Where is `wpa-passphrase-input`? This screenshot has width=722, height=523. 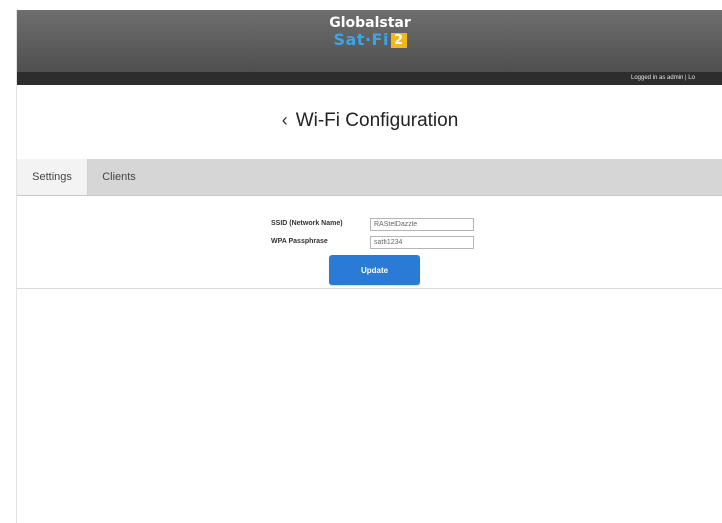 wpa-passphrase-input is located at coordinates (422, 242).